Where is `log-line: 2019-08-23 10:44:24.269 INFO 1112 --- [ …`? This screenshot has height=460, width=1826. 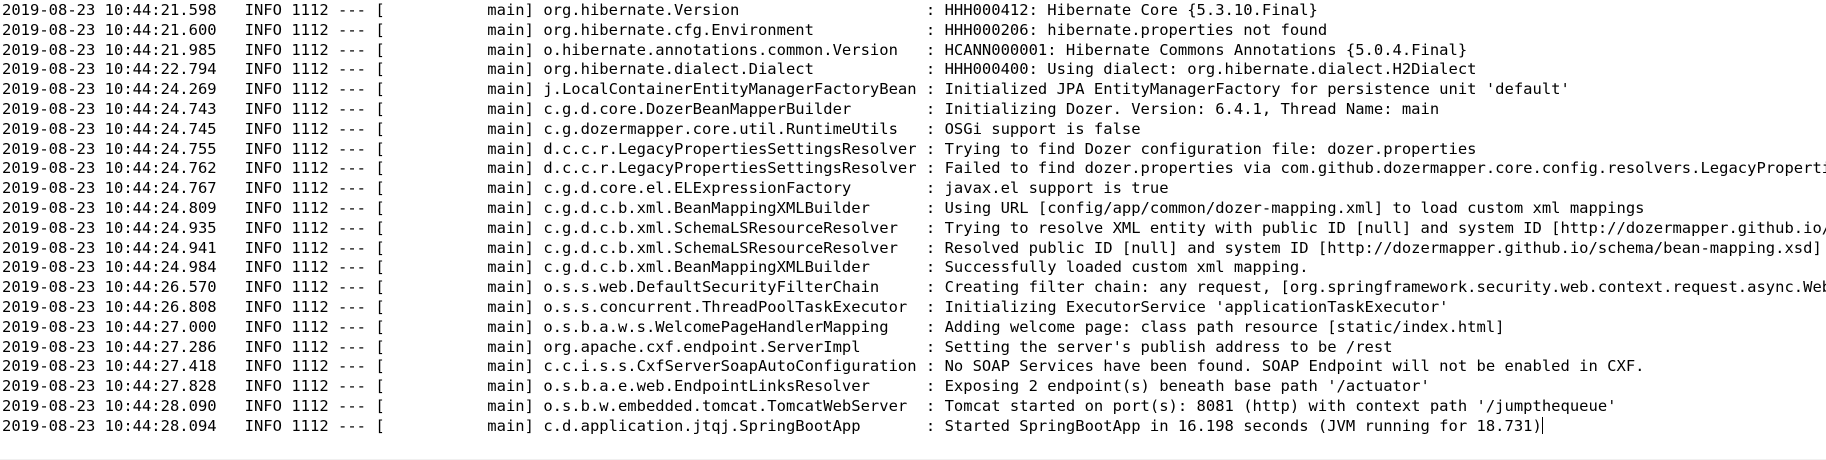 log-line: 2019-08-23 10:44:24.269 INFO 1112 --- [ … is located at coordinates (786, 89).